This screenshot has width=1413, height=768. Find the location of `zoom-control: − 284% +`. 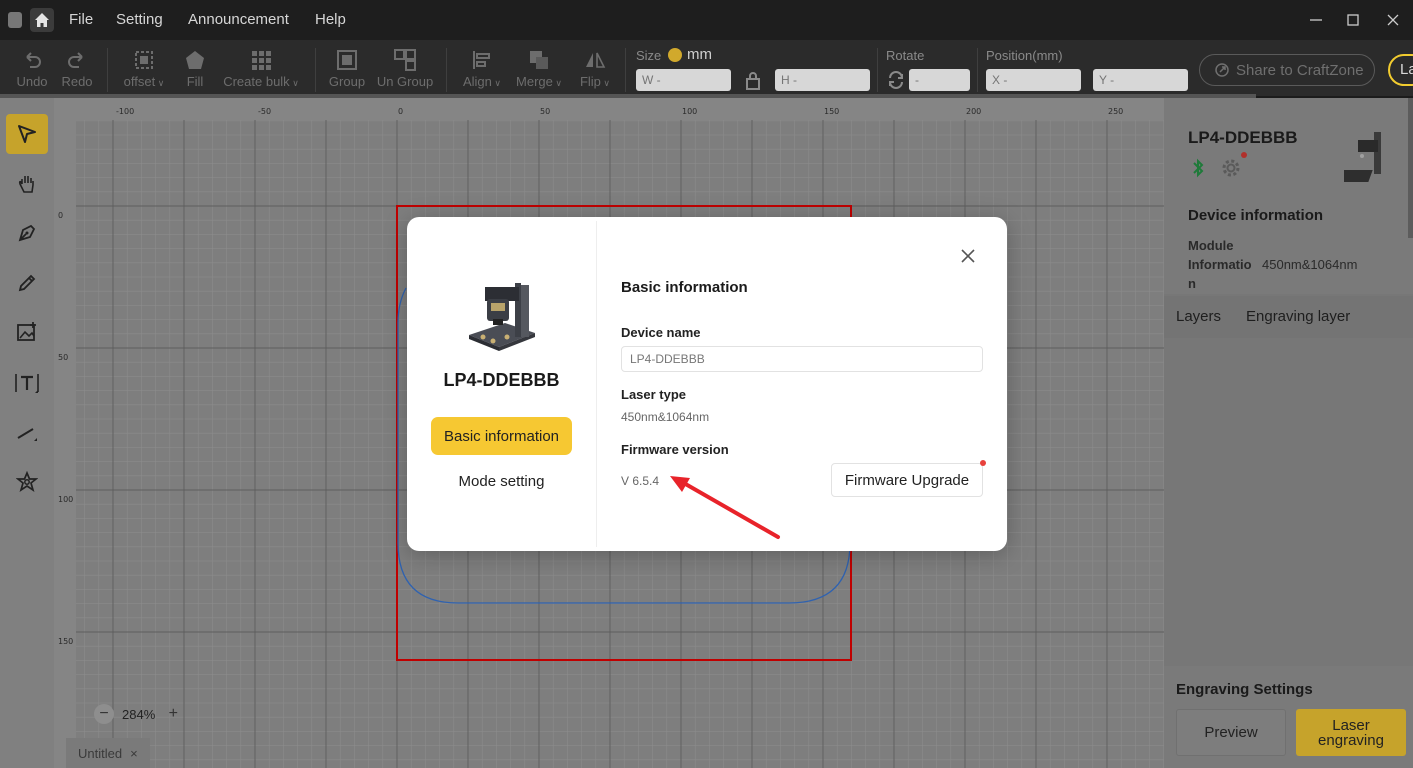

zoom-control: − 284% + is located at coordinates (138, 714).